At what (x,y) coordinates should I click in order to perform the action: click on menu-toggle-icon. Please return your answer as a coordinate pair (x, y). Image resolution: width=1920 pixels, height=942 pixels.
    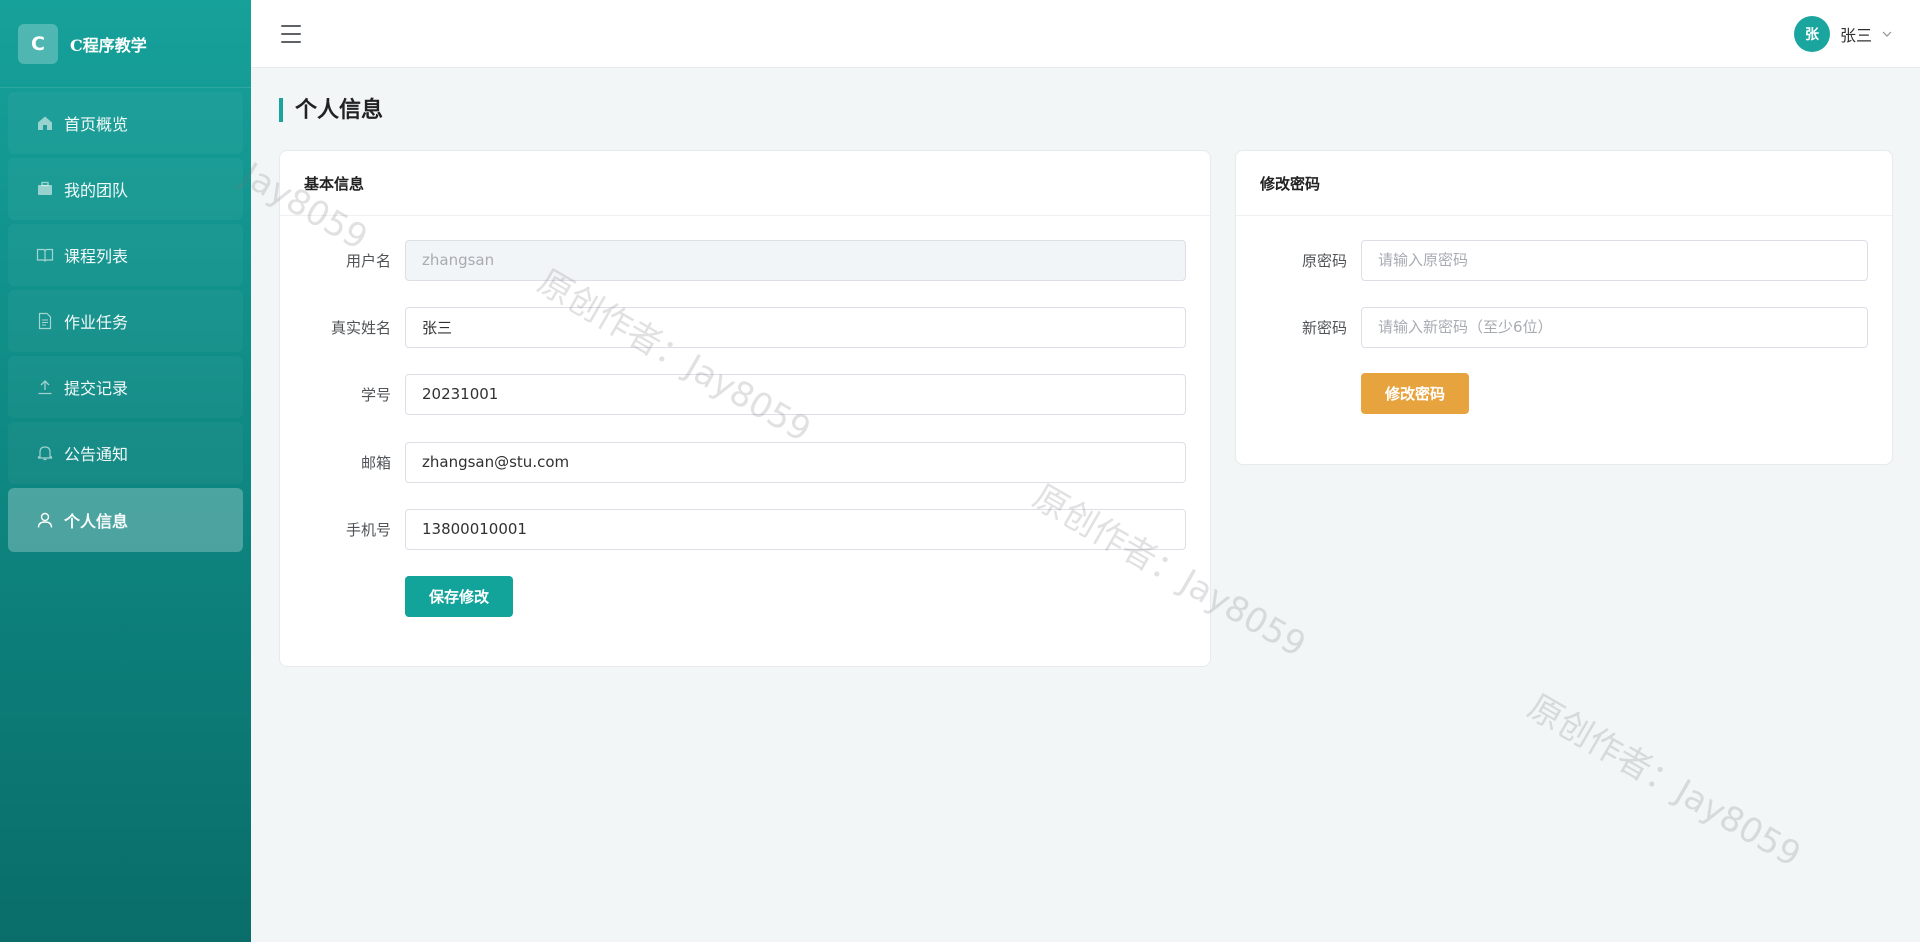
    Looking at the image, I should click on (291, 33).